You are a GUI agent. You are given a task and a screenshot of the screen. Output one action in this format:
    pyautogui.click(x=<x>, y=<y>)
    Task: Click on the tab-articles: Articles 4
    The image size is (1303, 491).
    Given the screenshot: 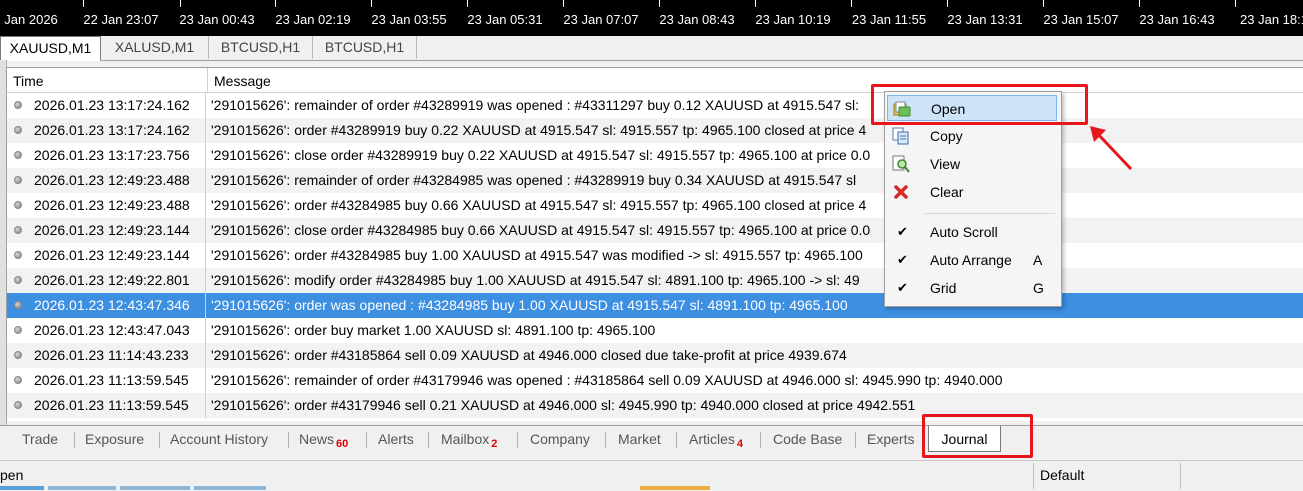 What is the action you would take?
    pyautogui.click(x=716, y=439)
    